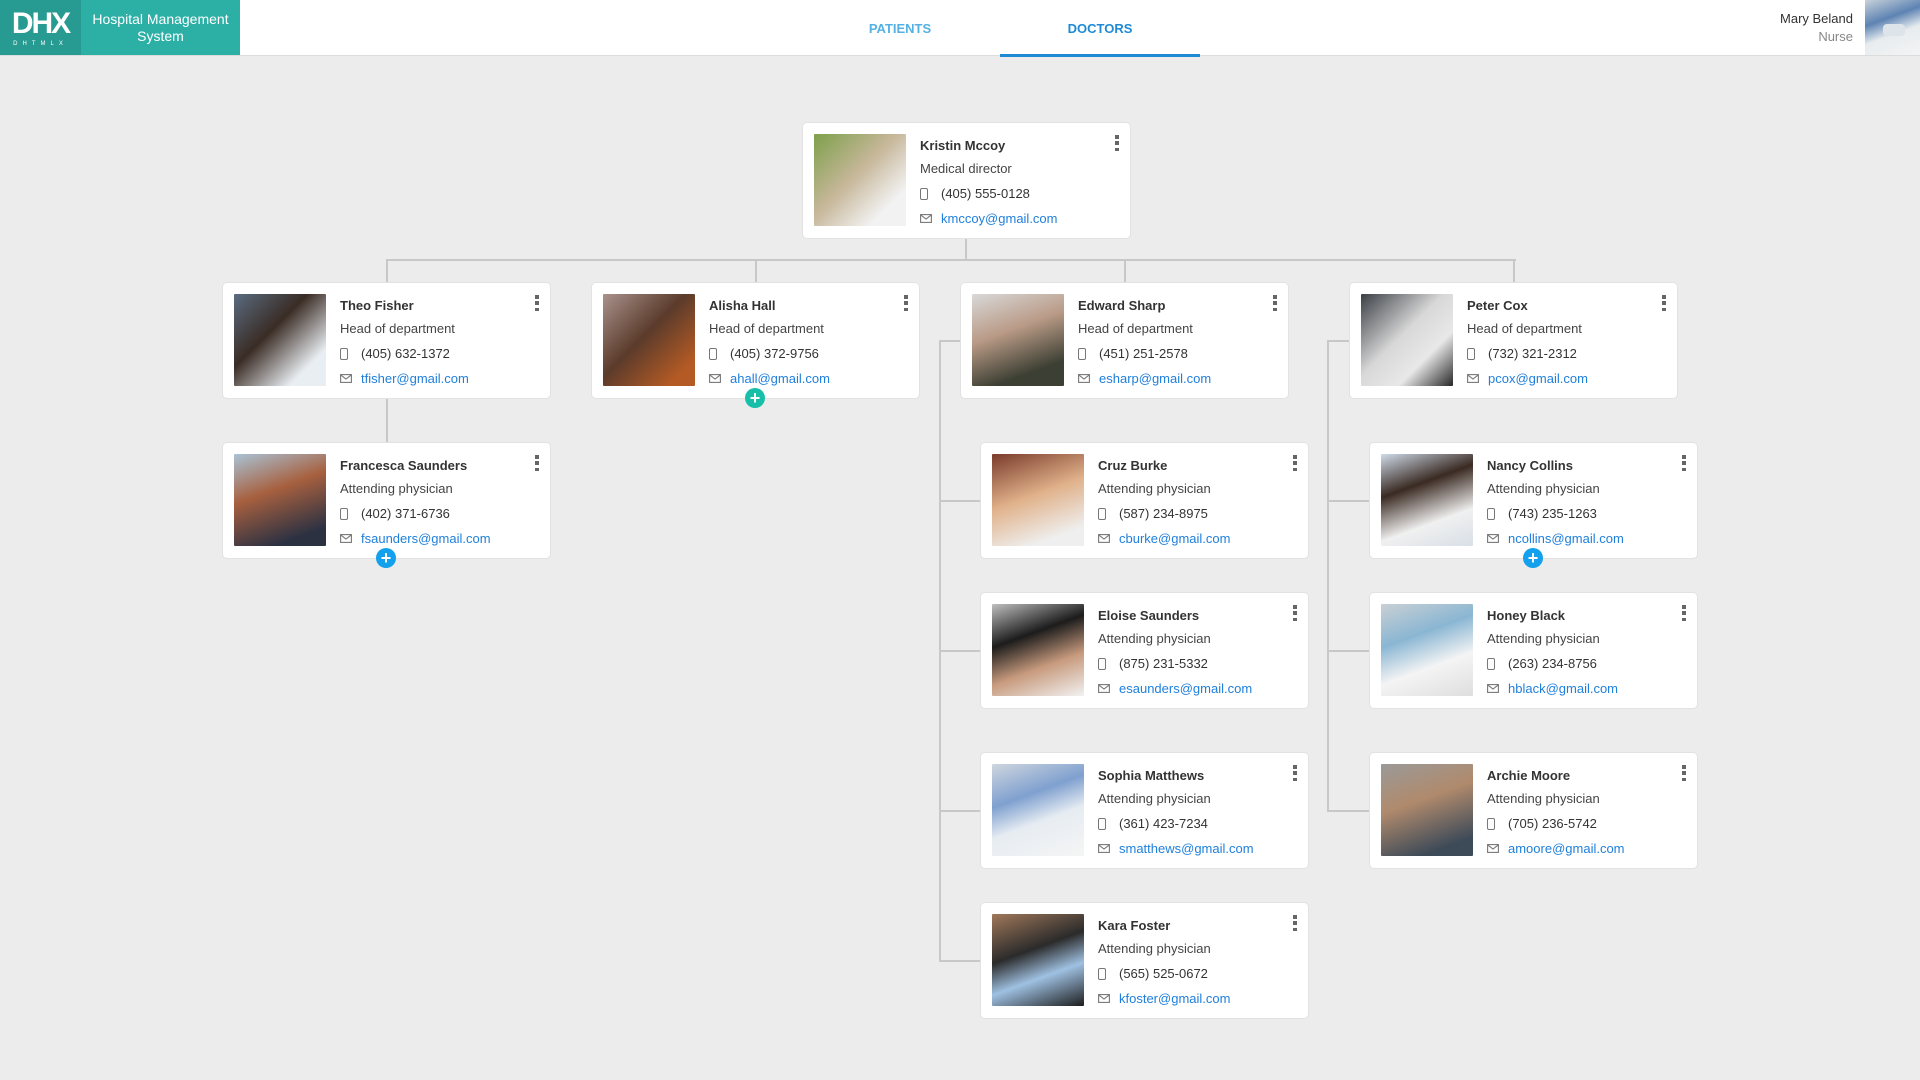 The width and height of the screenshot is (1920, 1080). Describe the element at coordinates (1151, 775) in the screenshot. I see `doctor-name: Sophia Matthews` at that location.